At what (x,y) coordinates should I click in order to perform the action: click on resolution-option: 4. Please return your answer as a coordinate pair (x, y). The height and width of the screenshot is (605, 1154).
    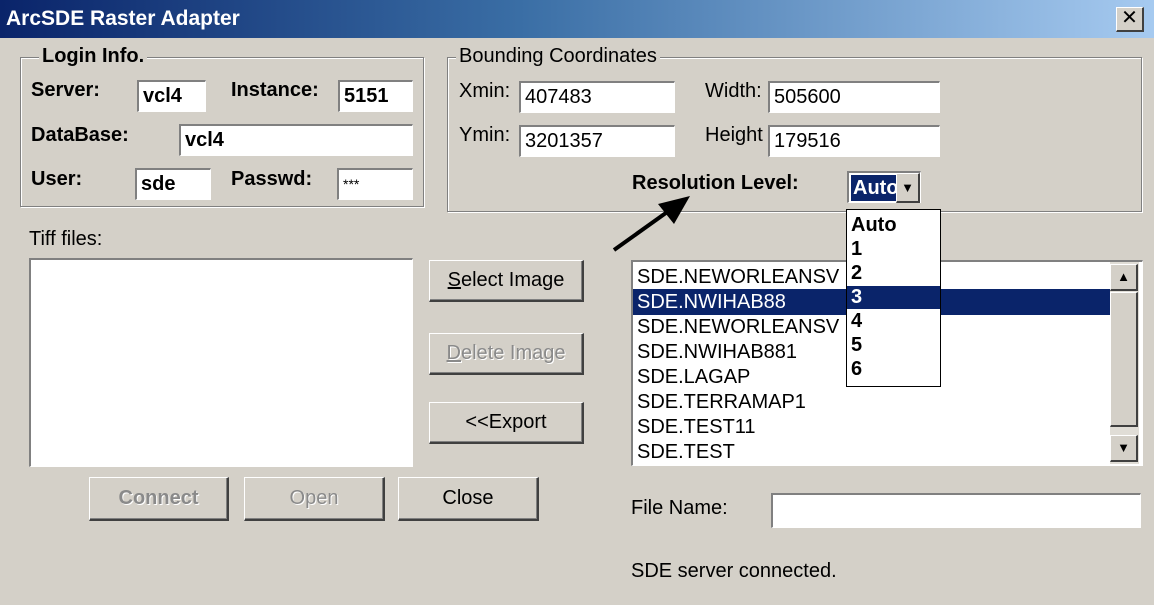
    Looking at the image, I should click on (893, 321).